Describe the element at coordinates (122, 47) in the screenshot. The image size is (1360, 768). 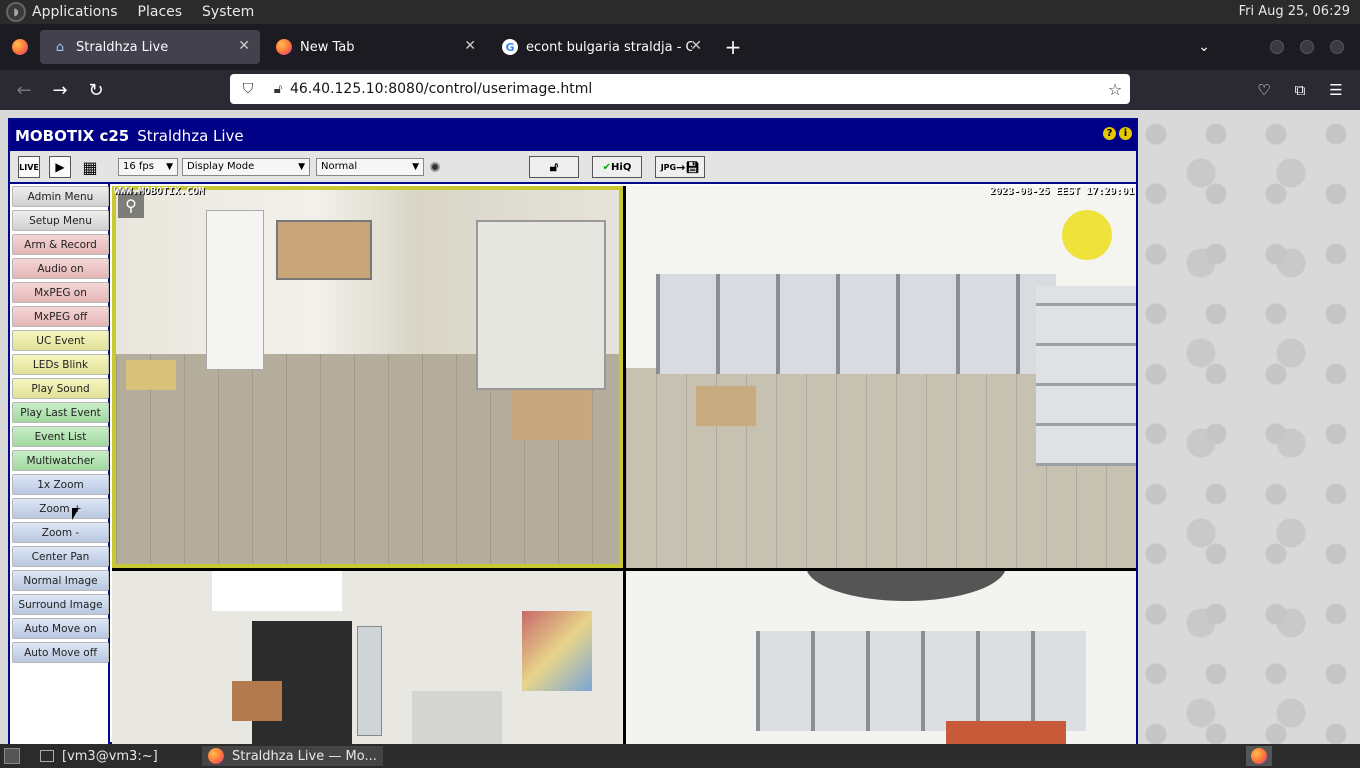
I see `tab-label: Straldhza Live` at that location.